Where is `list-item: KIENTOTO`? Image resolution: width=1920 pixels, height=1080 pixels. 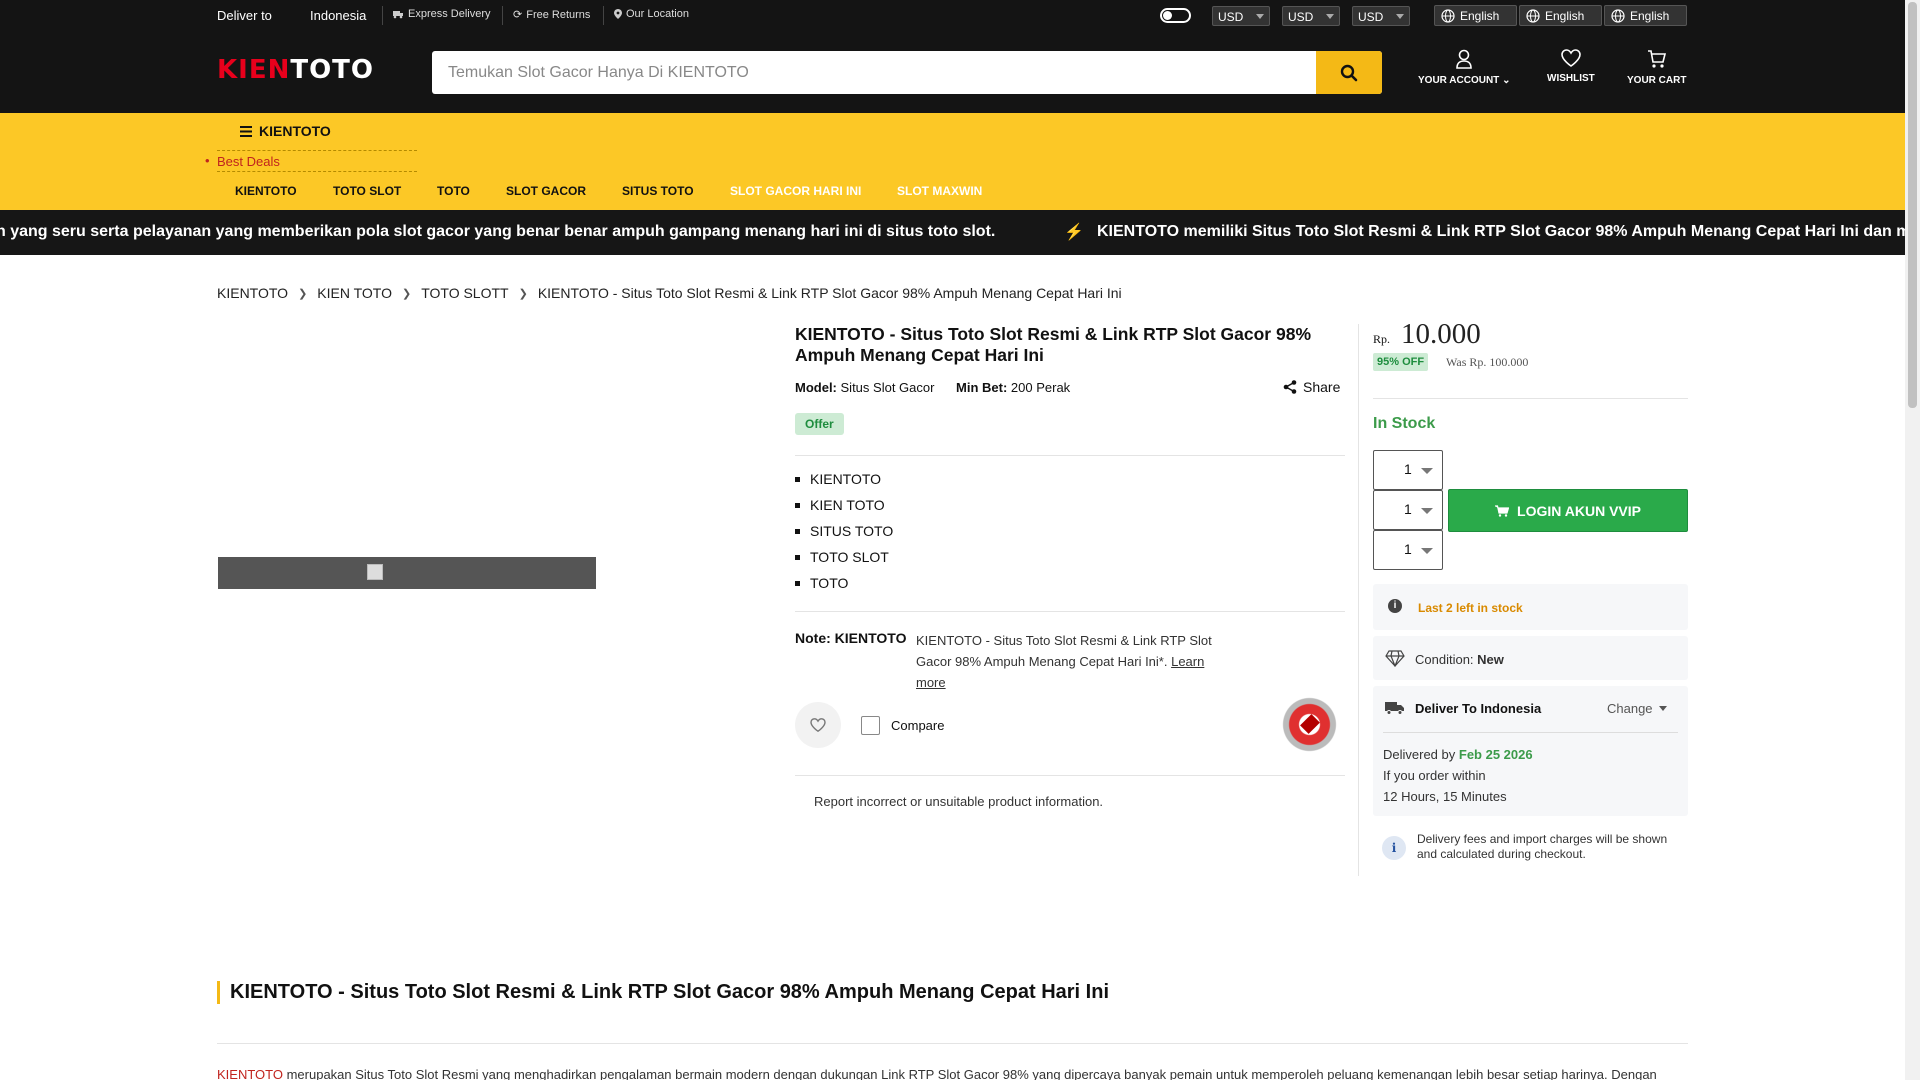
list-item: KIENTOTO is located at coordinates (844, 484).